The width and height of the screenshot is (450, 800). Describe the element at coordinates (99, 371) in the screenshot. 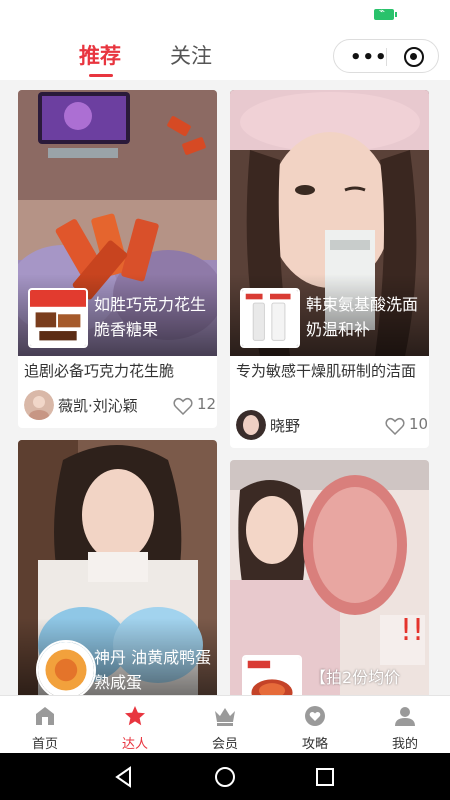

I see `post-title: 追剧必备巧克力花生脆` at that location.